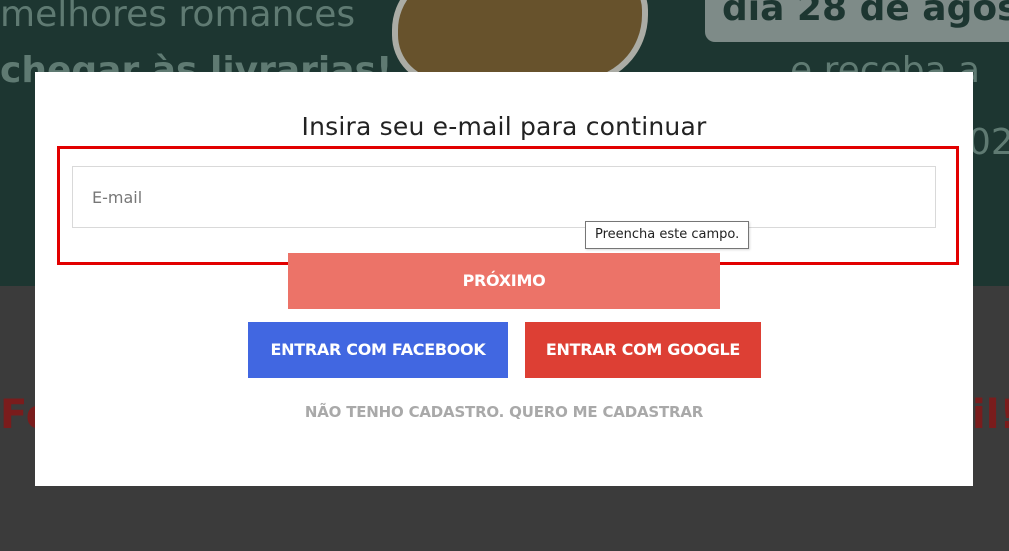 This screenshot has height=551, width=1009. What do you see at coordinates (504, 412) in the screenshot?
I see `register-link: NÃO TENHO CADASTRO. QUERO ME CADASTRAR` at bounding box center [504, 412].